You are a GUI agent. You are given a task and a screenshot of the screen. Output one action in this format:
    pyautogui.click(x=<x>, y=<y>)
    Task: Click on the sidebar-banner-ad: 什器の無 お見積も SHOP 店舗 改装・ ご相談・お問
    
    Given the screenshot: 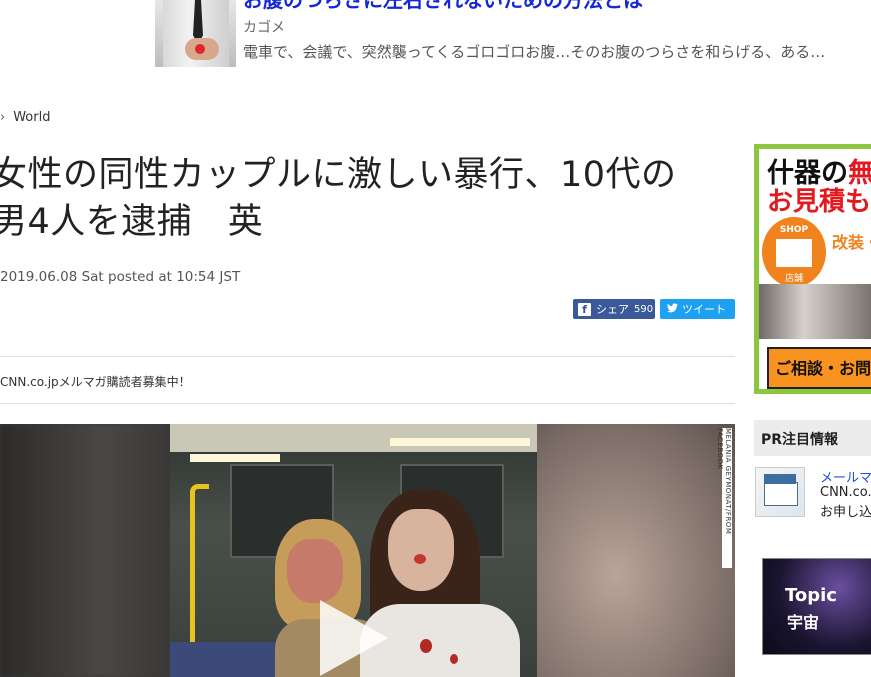 What is the action you would take?
    pyautogui.click(x=812, y=269)
    